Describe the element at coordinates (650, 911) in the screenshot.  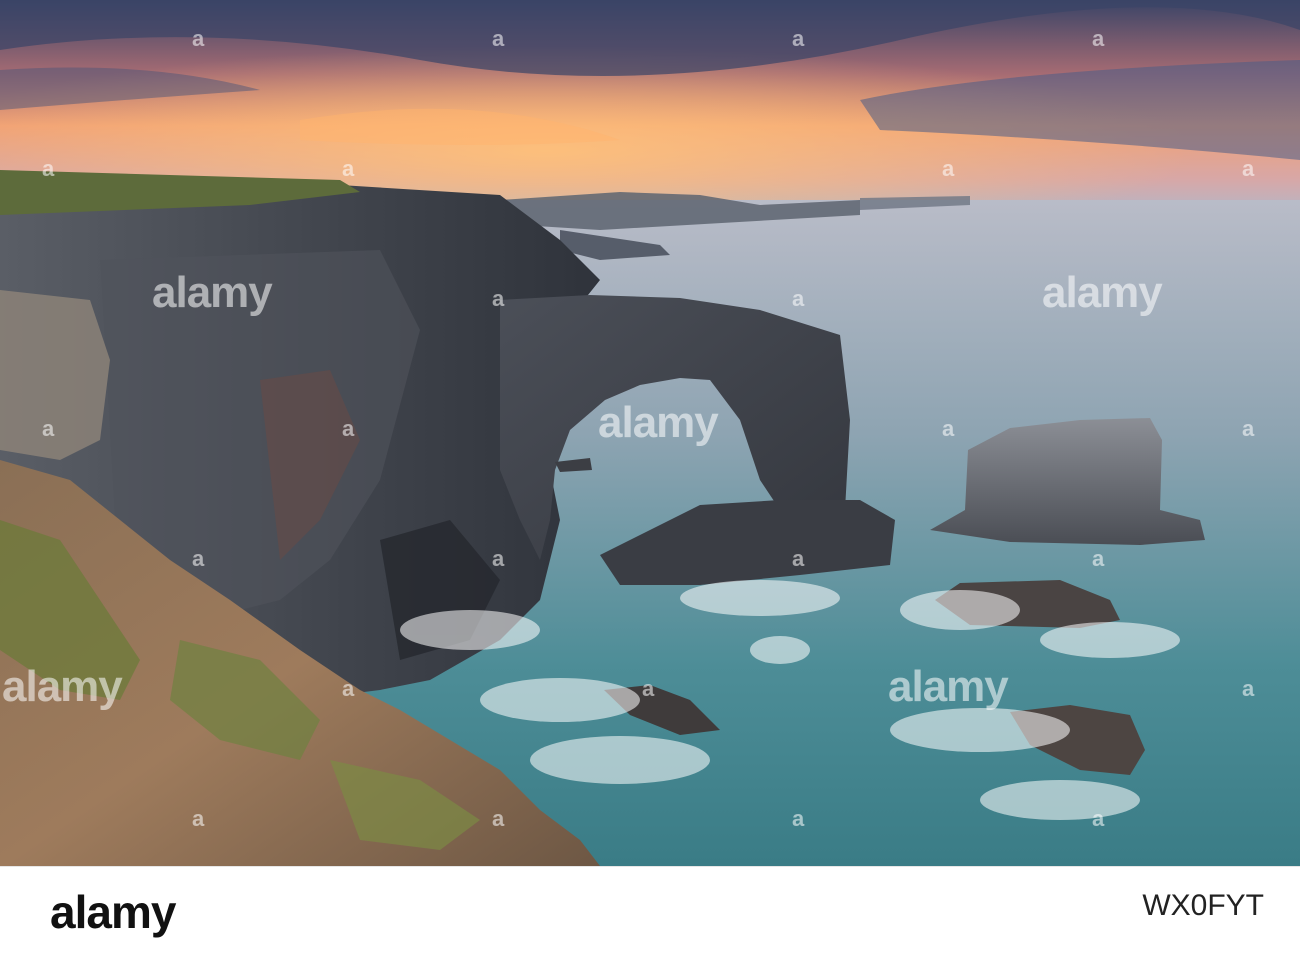
I see `footer-bar: alamy WX0FYT` at that location.